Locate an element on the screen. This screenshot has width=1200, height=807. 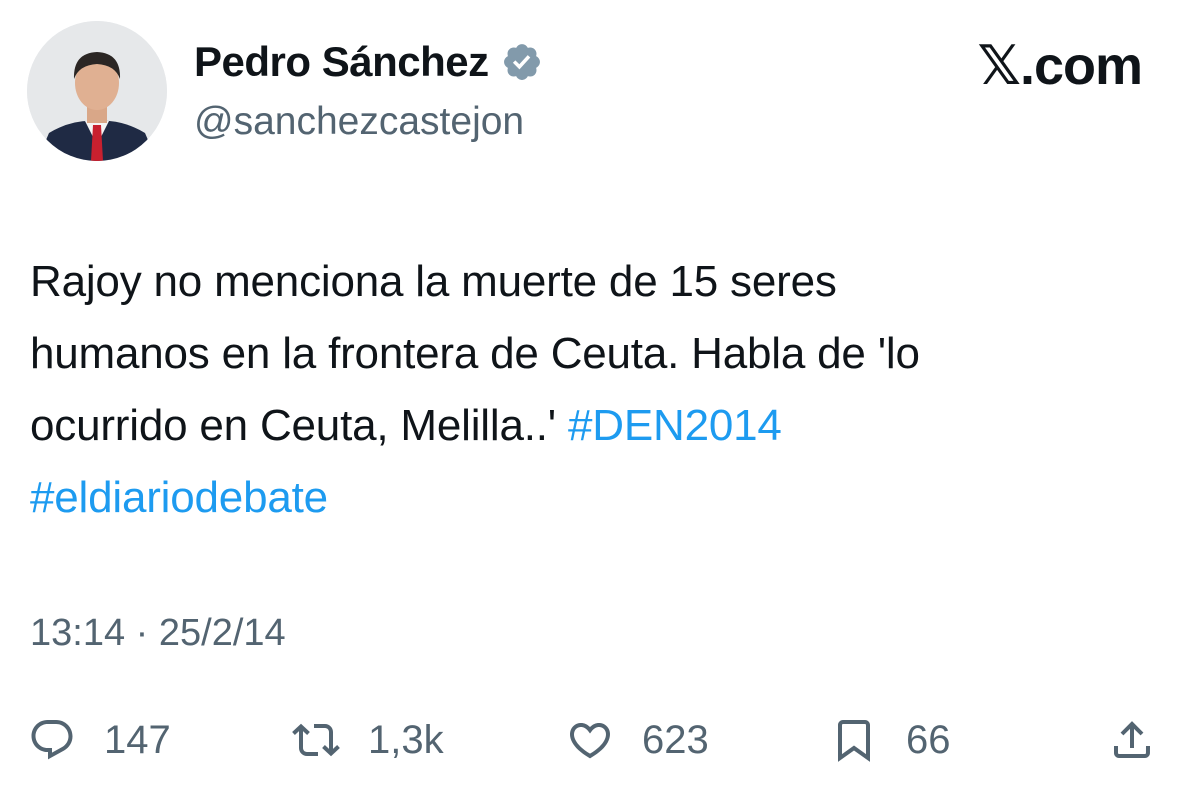
tweet-text-line: ocurrido en Ceuta, Melilla..' #DEN2014 is located at coordinates (590, 426).